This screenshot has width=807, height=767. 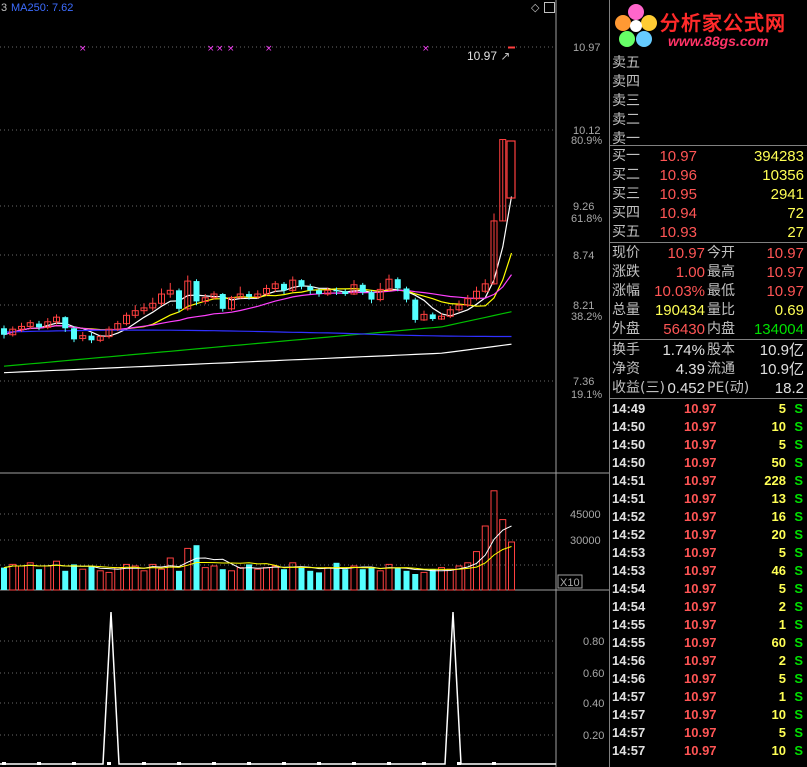 I want to click on tick-row: 14:56 10.97 2 S, so click(x=708, y=661).